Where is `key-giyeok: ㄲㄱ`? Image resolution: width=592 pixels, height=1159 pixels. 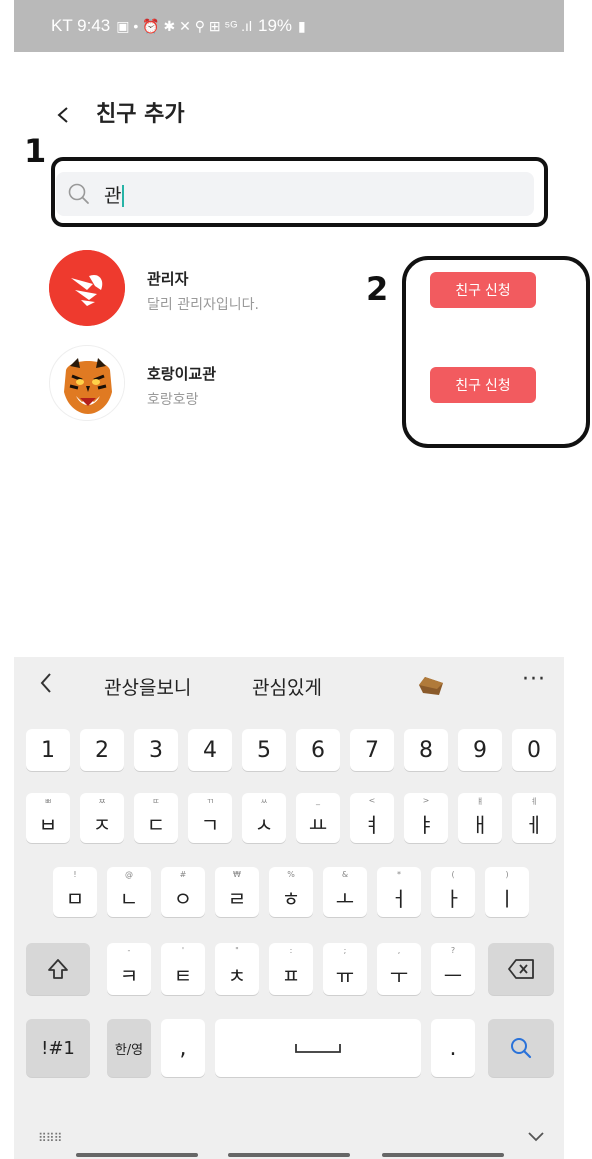
key-giyeok: ㄲㄱ is located at coordinates (210, 818).